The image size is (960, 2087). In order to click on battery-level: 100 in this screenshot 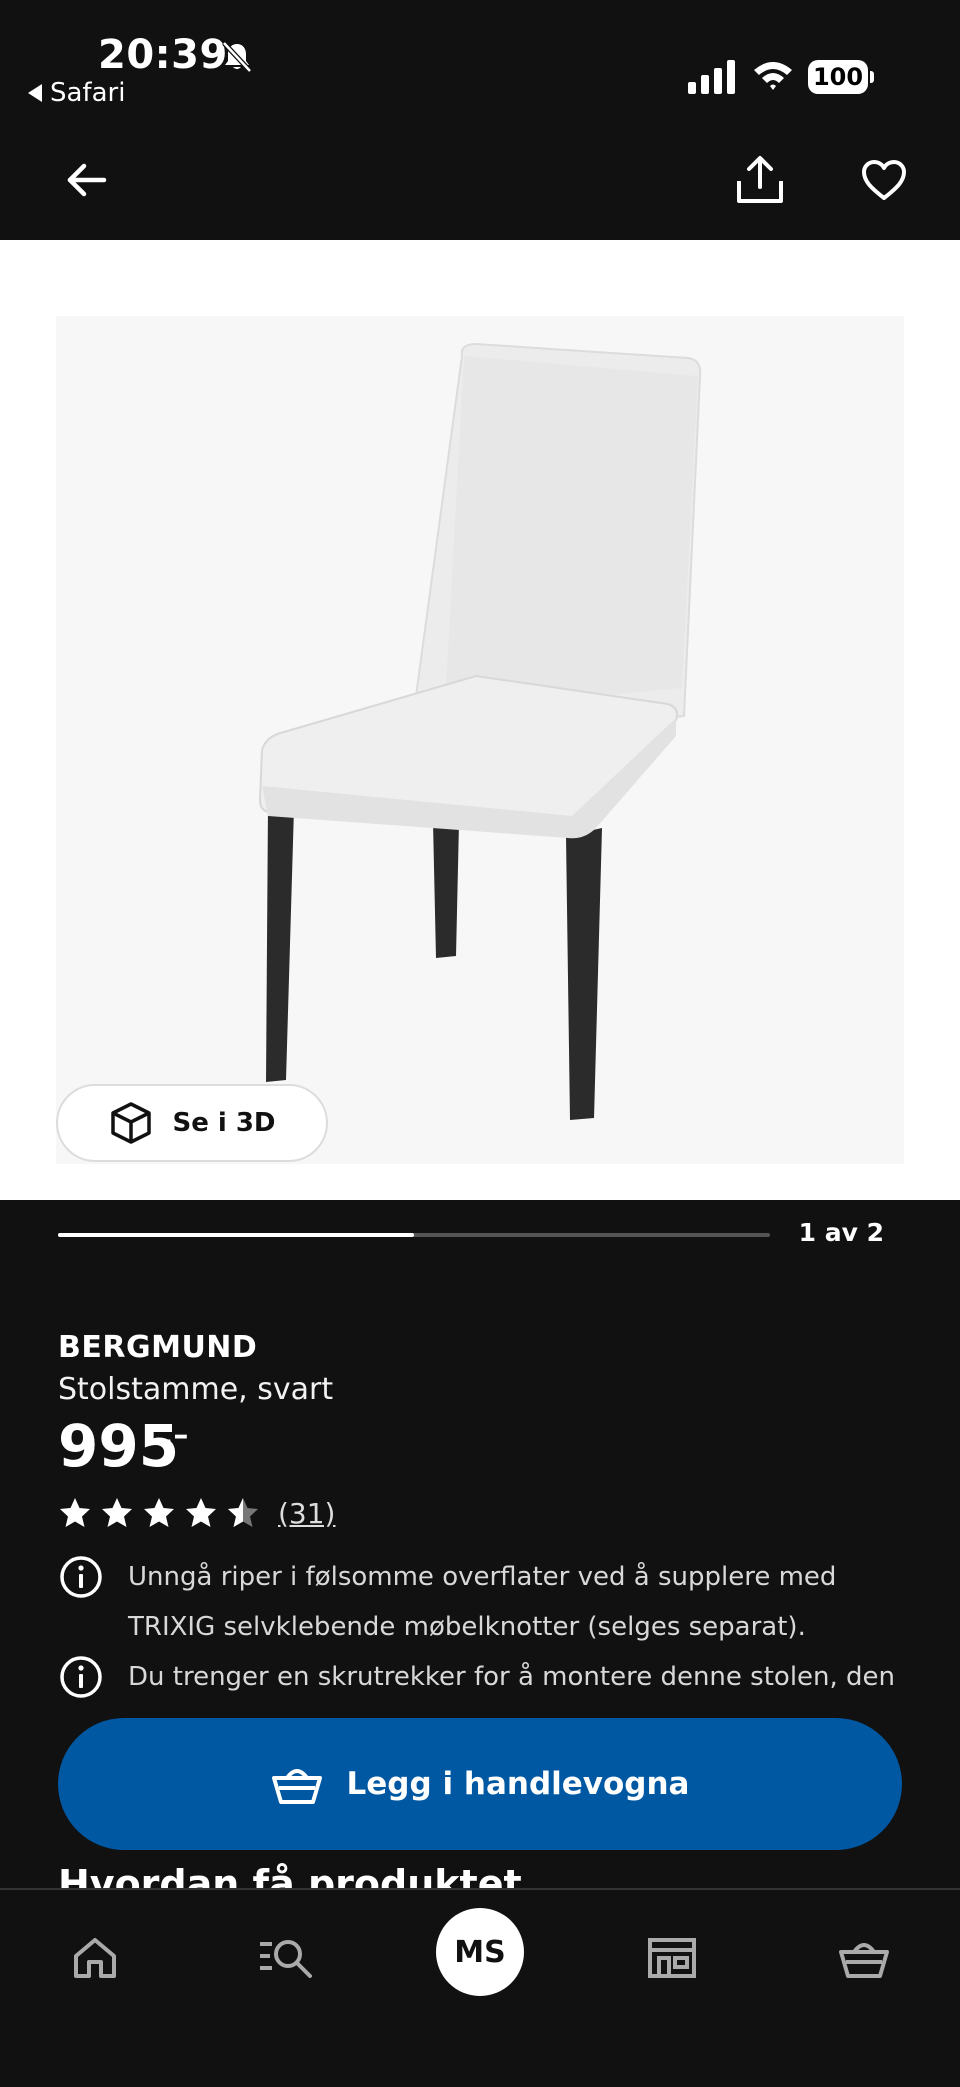, I will do `click(838, 77)`.